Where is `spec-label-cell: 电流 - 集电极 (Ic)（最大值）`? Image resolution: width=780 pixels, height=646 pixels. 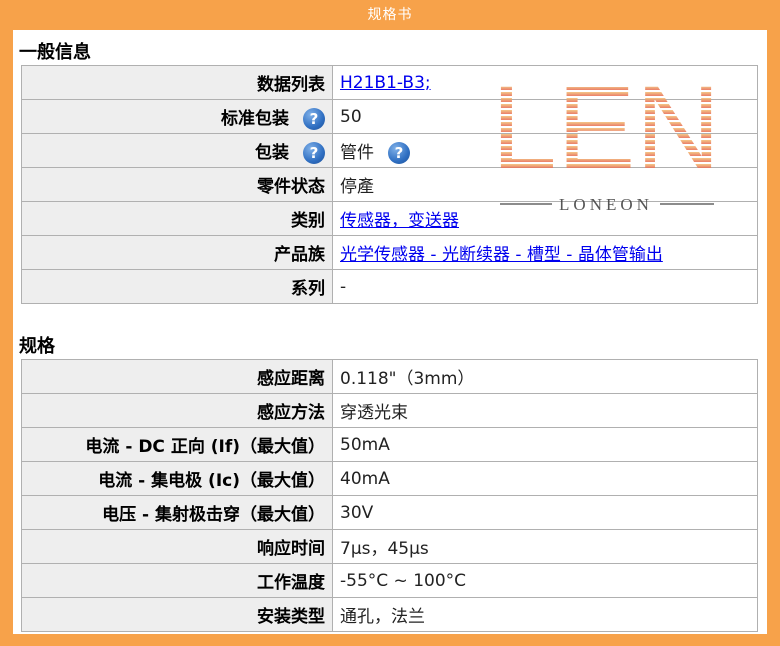 spec-label-cell: 电流 - 集电极 (Ic)（最大值） is located at coordinates (177, 478).